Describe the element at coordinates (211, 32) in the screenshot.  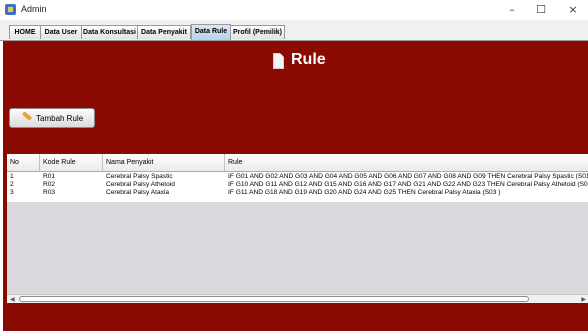
I see `tab-data-rule: Data Rule` at that location.